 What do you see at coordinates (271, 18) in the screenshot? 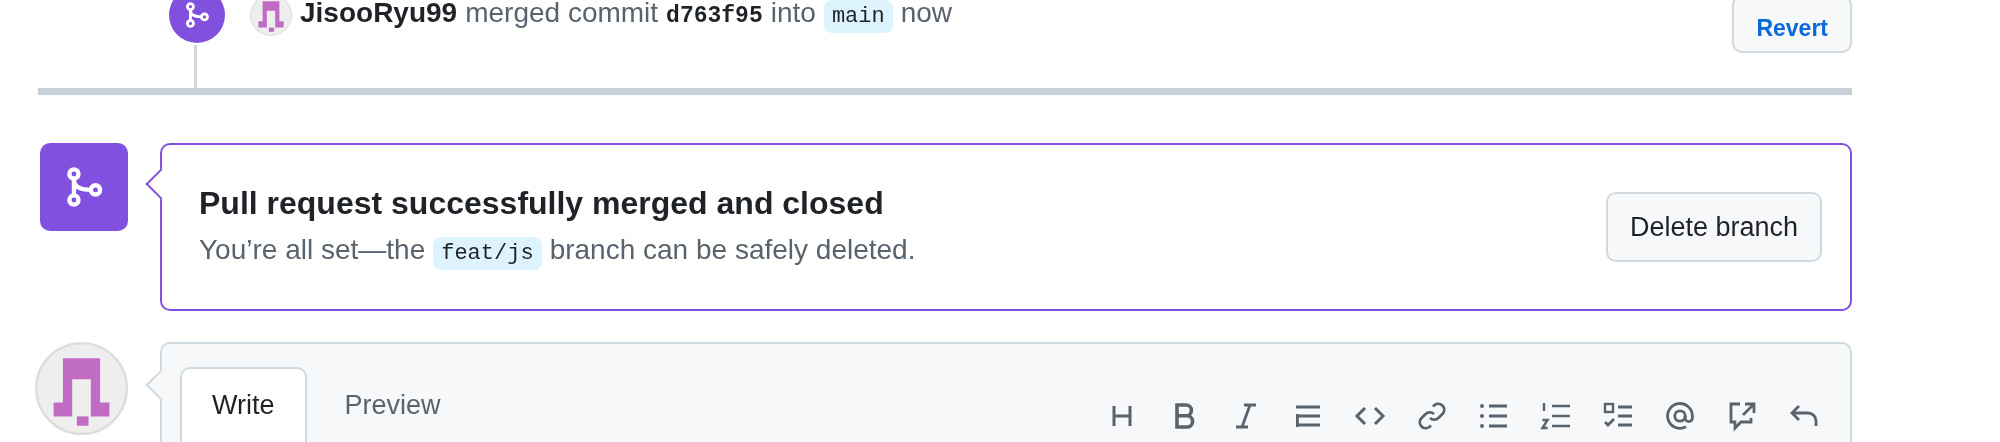
I see `identicon-avatar` at bounding box center [271, 18].